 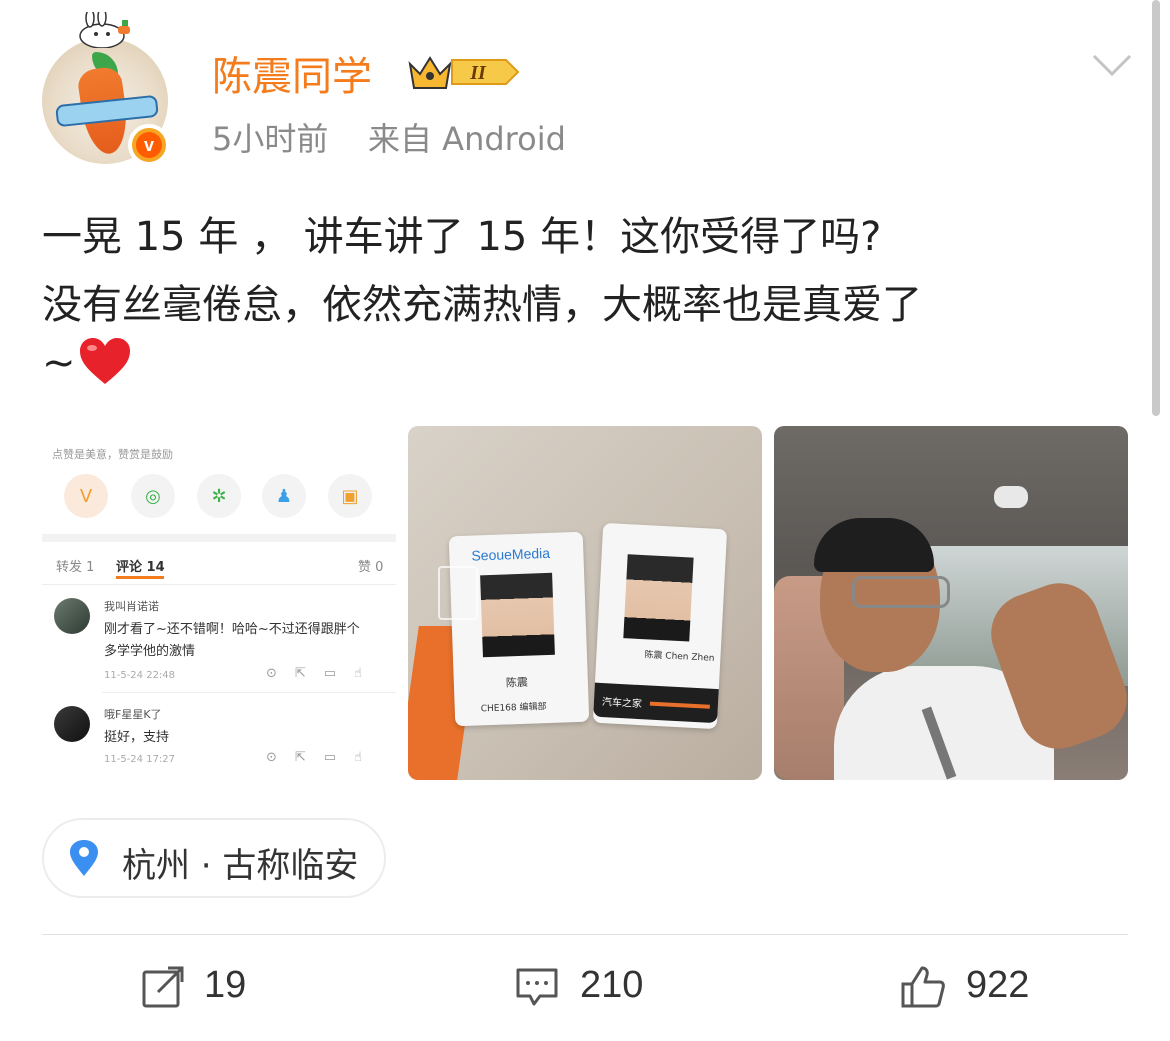 What do you see at coordinates (86, 496) in the screenshot?
I see `reward-v-icon: V` at bounding box center [86, 496].